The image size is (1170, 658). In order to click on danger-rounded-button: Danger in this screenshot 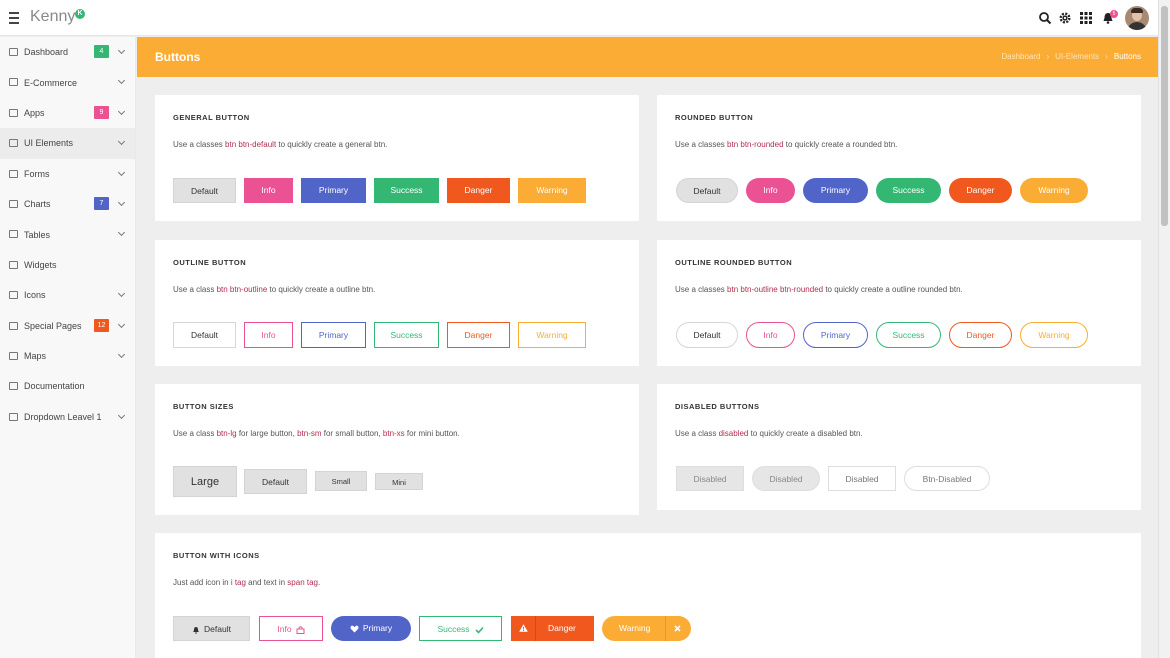, I will do `click(980, 190)`.